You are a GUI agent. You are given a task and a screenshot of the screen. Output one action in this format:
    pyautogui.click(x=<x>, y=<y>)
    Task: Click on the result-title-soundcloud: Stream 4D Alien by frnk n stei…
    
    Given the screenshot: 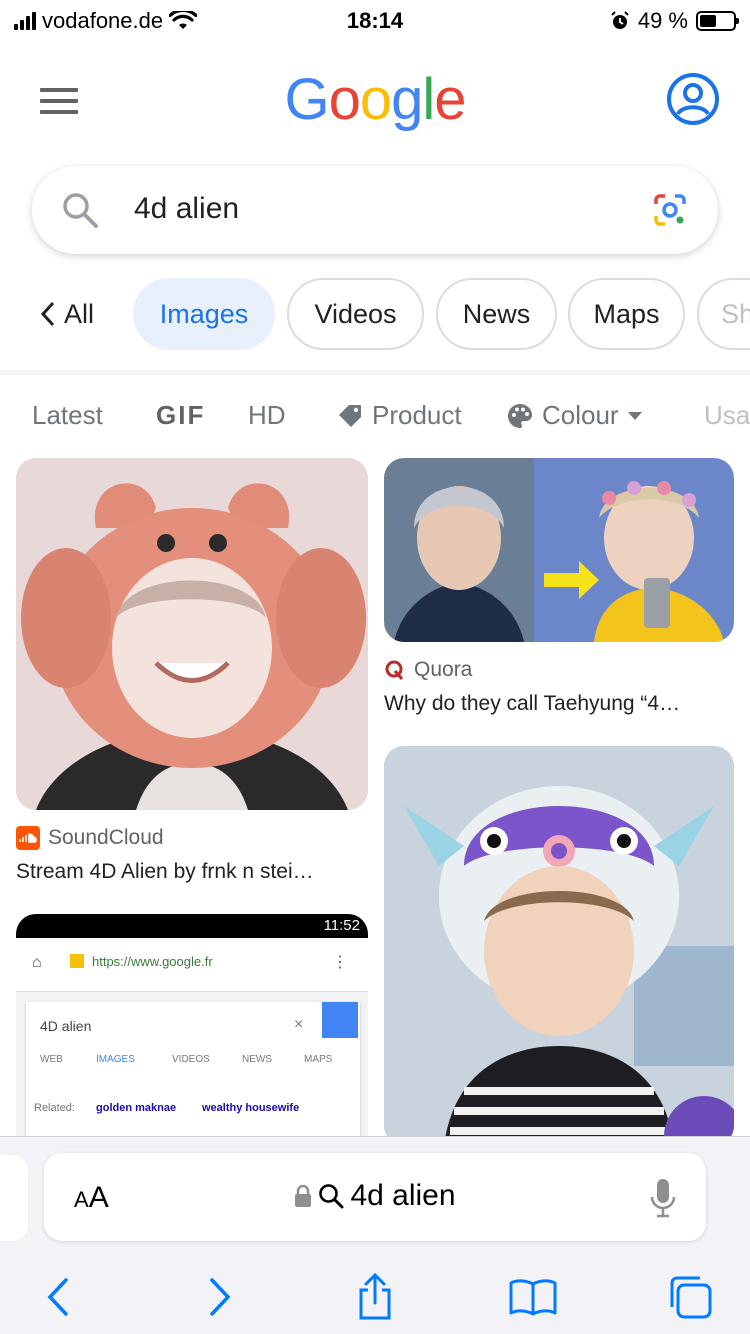 What is the action you would take?
    pyautogui.click(x=165, y=872)
    